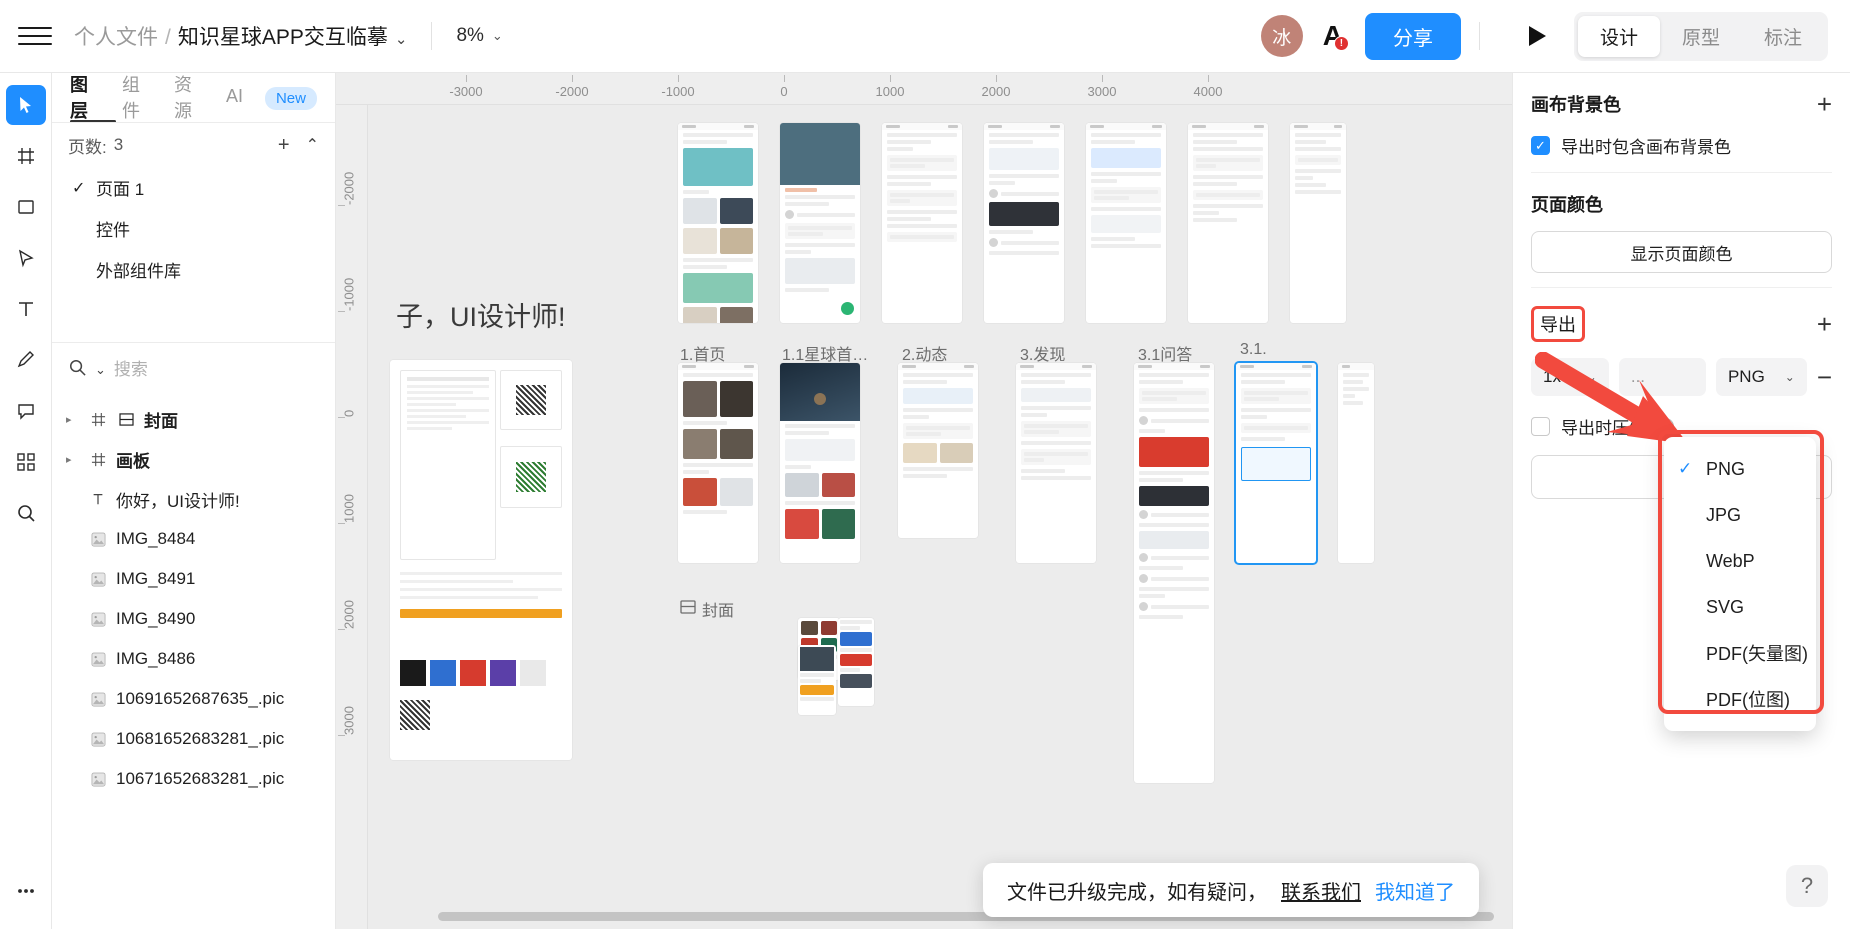 Image resolution: width=1850 pixels, height=929 pixels. Describe the element at coordinates (26, 156) in the screenshot. I see `frame-icon` at that location.